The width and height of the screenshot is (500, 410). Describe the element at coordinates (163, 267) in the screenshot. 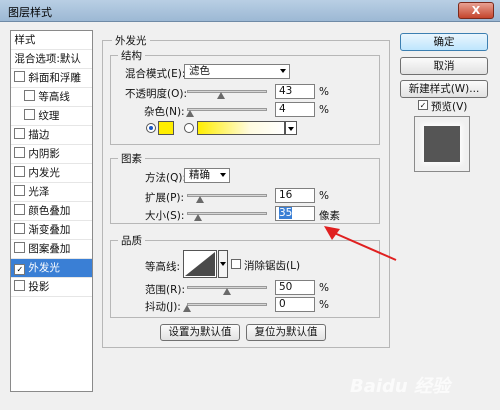

I see `contour-label: 等高线:` at that location.